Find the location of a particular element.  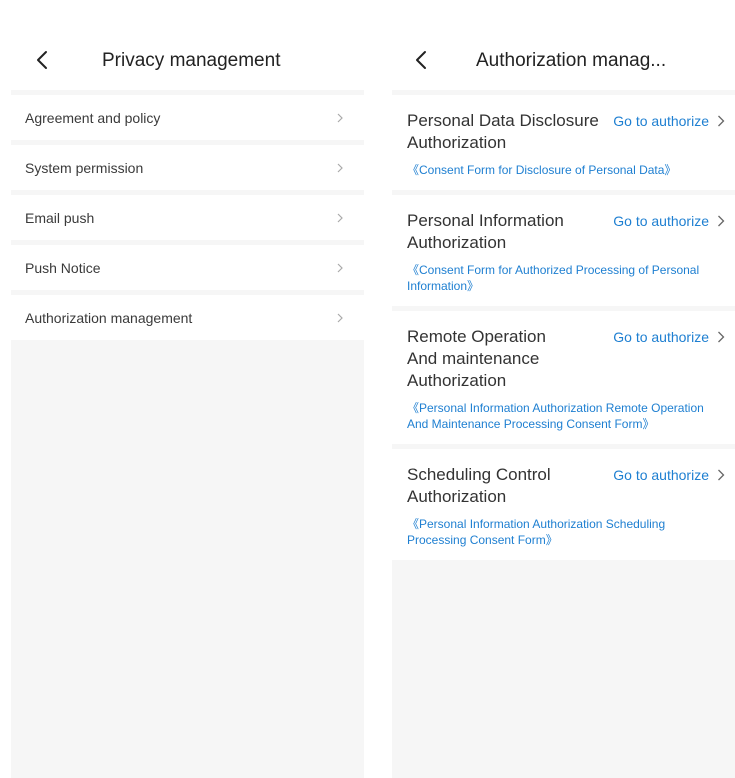

page-title: Privacy management is located at coordinates (191, 60).